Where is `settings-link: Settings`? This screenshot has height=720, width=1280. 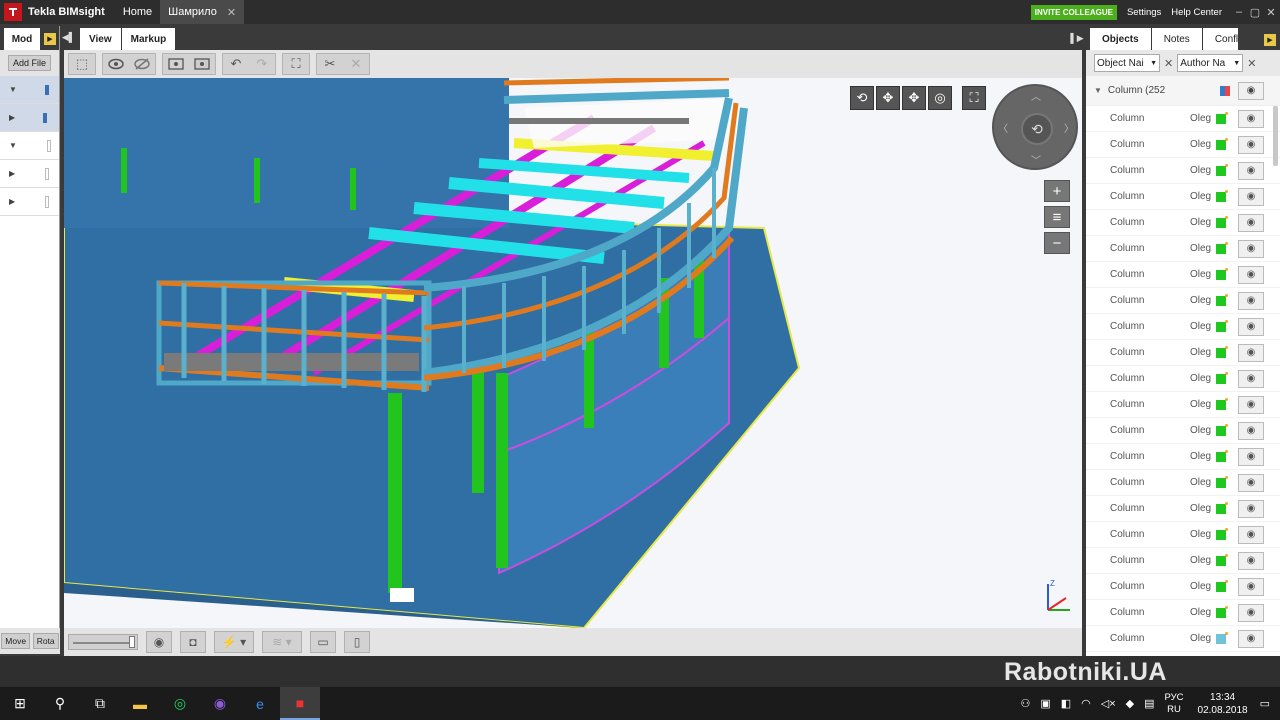
settings-link: Settings is located at coordinates (1144, 12).